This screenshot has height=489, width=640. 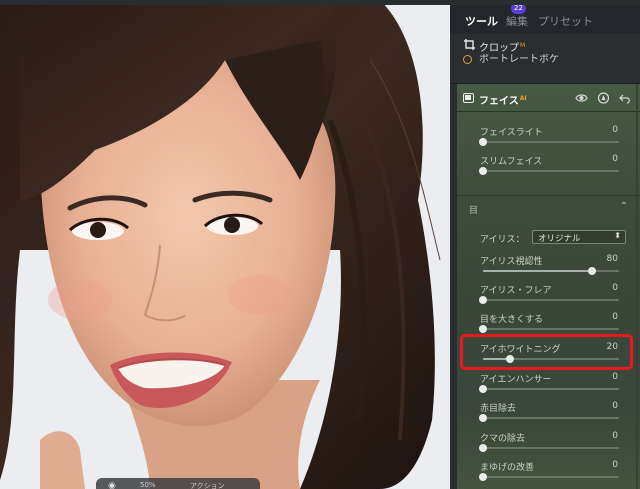 I want to click on iris-label: アイリス：, so click(x=502, y=240).